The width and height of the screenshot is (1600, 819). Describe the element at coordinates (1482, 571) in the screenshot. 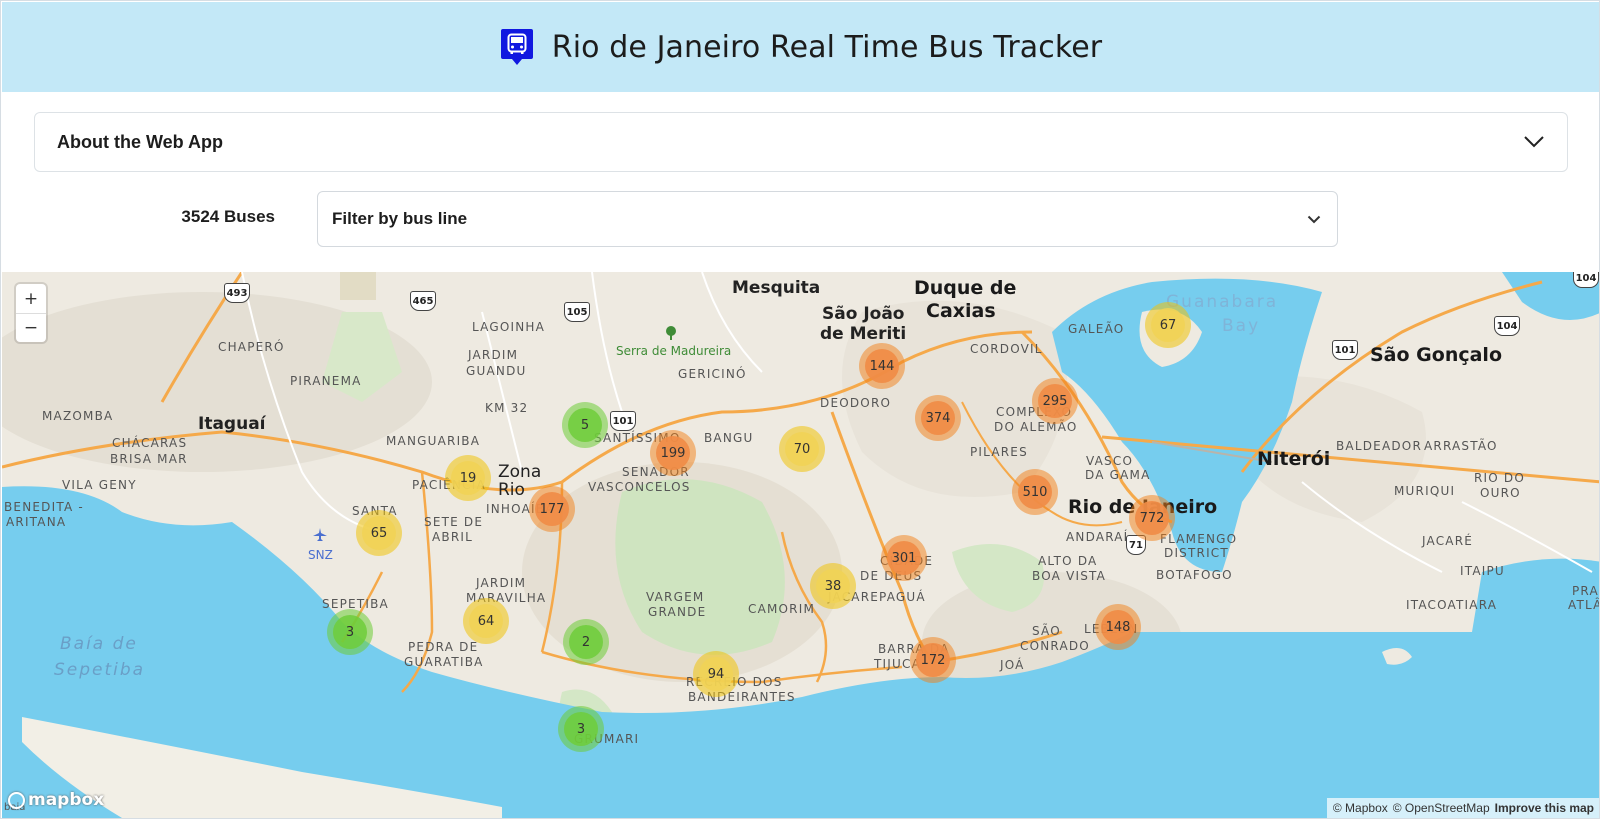

I see `map-label-itaipu: ITAIPU` at that location.